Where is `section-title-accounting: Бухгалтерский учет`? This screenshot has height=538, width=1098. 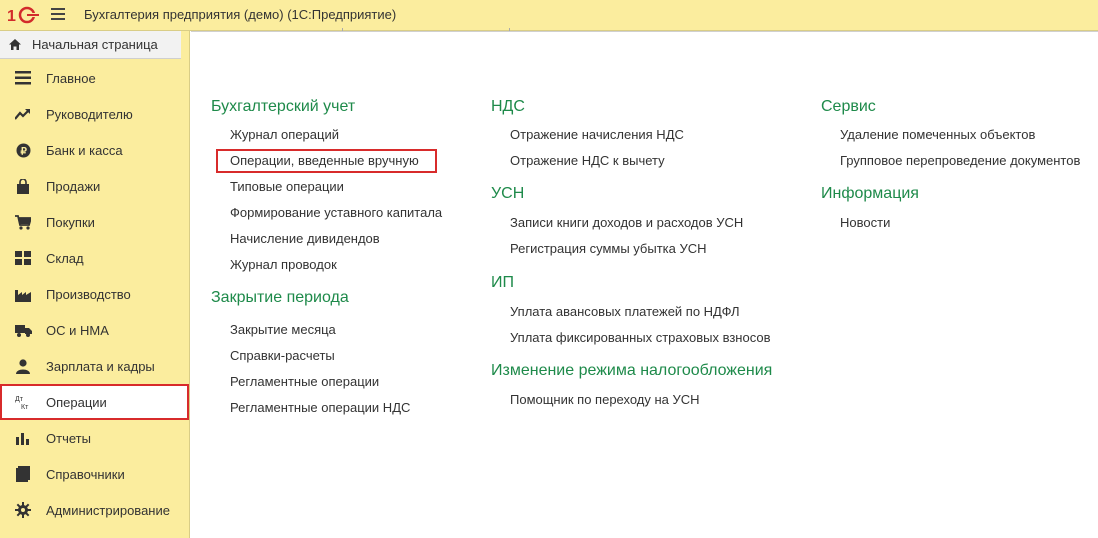
section-title-accounting: Бухгалтерский учет is located at coordinates (283, 106).